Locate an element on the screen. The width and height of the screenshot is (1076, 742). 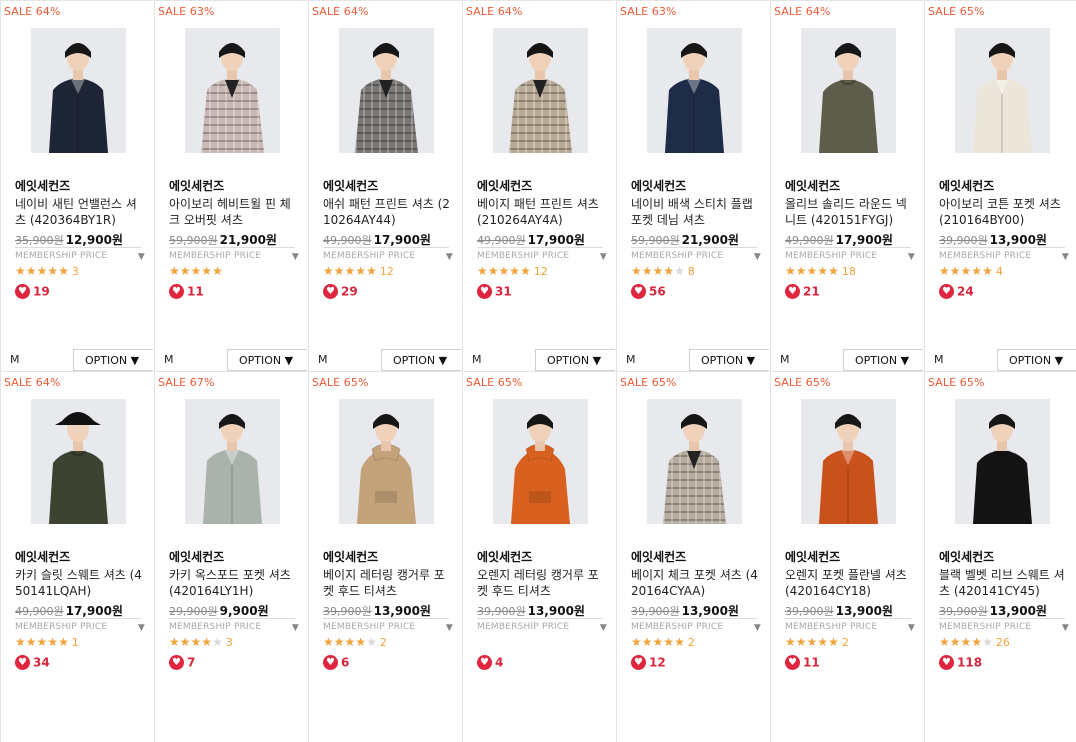
like-button: ♥ 31 is located at coordinates (494, 291).